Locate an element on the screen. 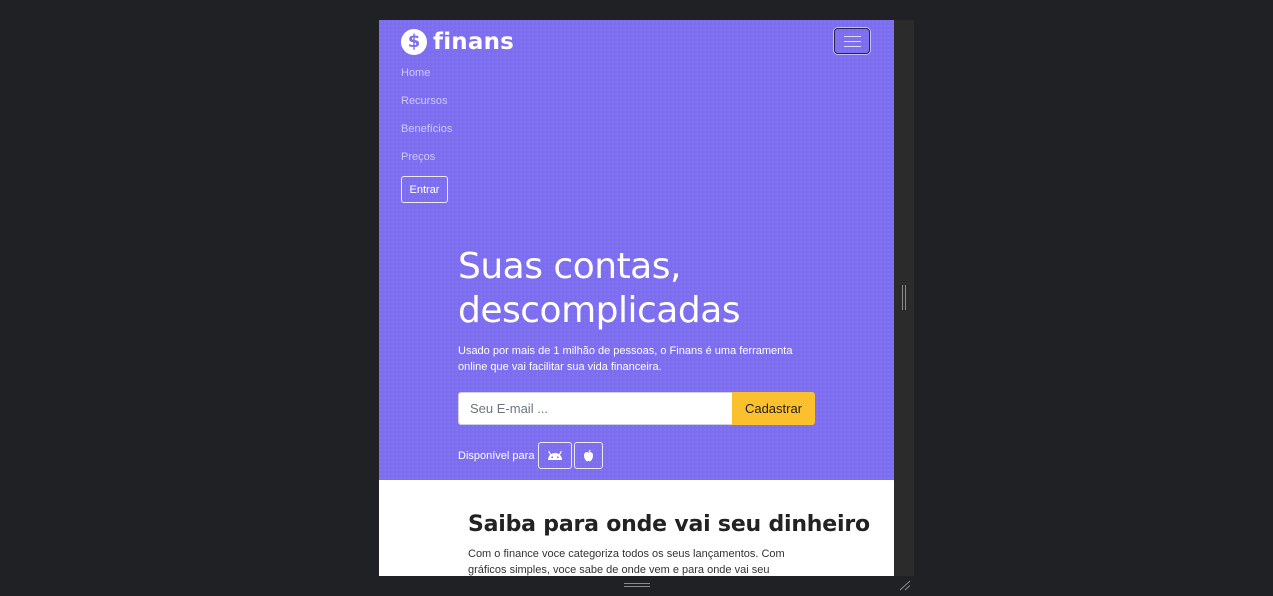 The image size is (1273, 596). horizontal-resize-handle is located at coordinates (637, 586).